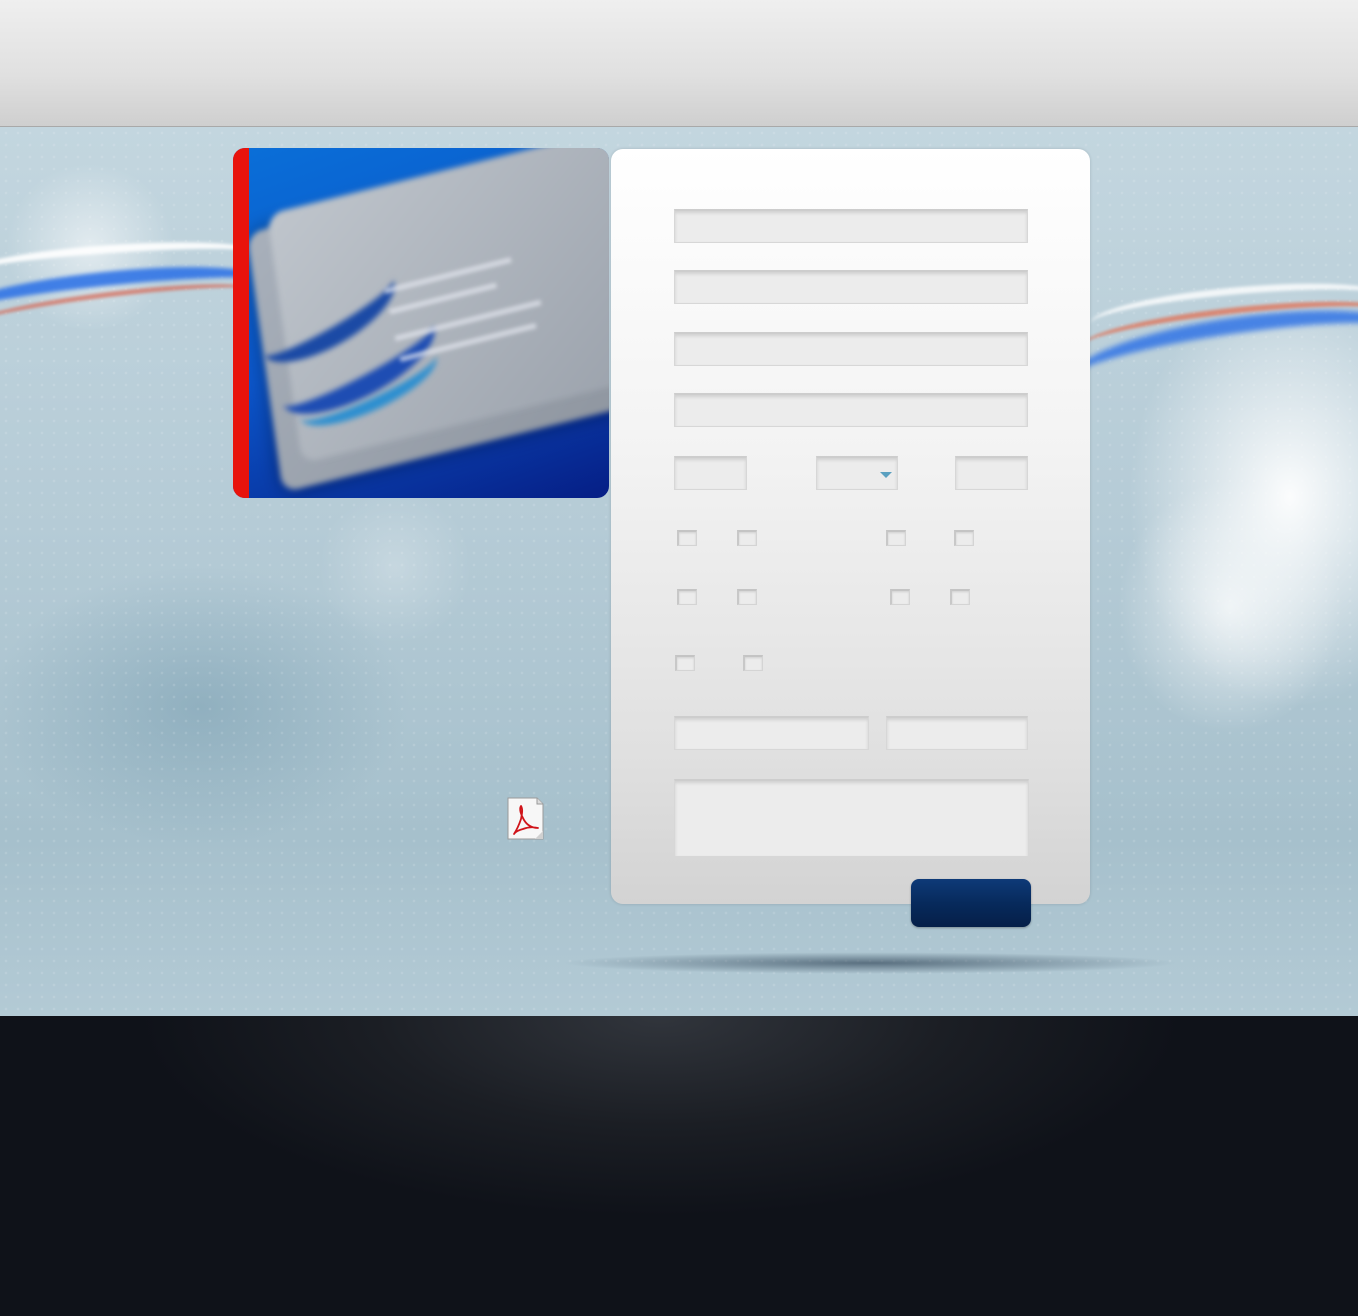 Image resolution: width=1358 pixels, height=1316 pixels. What do you see at coordinates (679, 63) in the screenshot?
I see `top-header-bar` at bounding box center [679, 63].